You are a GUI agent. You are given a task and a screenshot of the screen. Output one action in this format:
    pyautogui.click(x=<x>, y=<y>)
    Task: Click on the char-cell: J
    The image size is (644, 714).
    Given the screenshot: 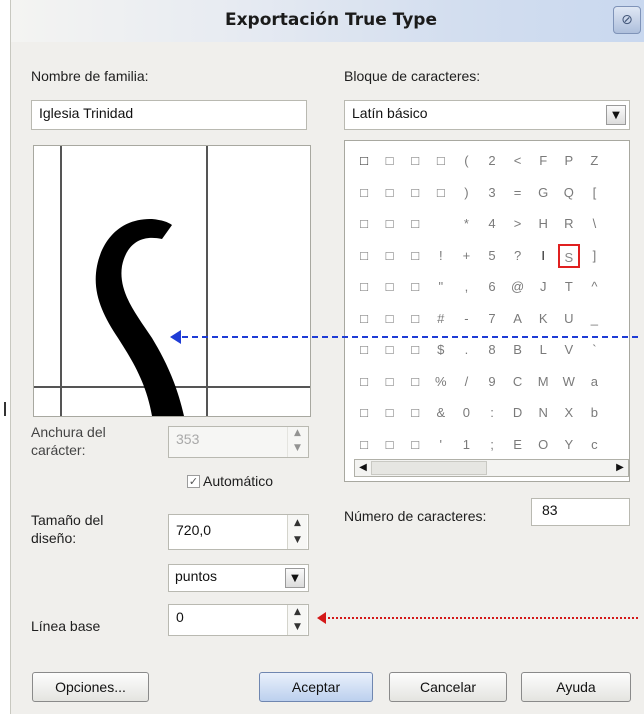 What is the action you would take?
    pyautogui.click(x=543, y=287)
    